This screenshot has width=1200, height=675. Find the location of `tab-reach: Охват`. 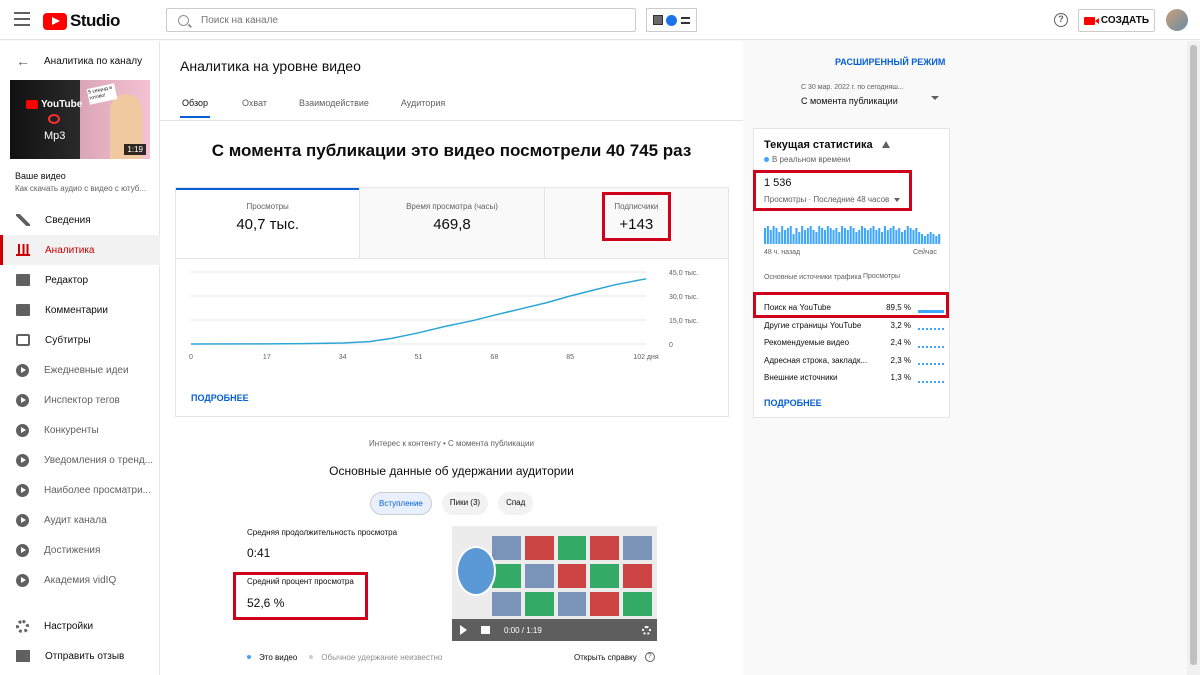

tab-reach: Охват is located at coordinates (254, 105).